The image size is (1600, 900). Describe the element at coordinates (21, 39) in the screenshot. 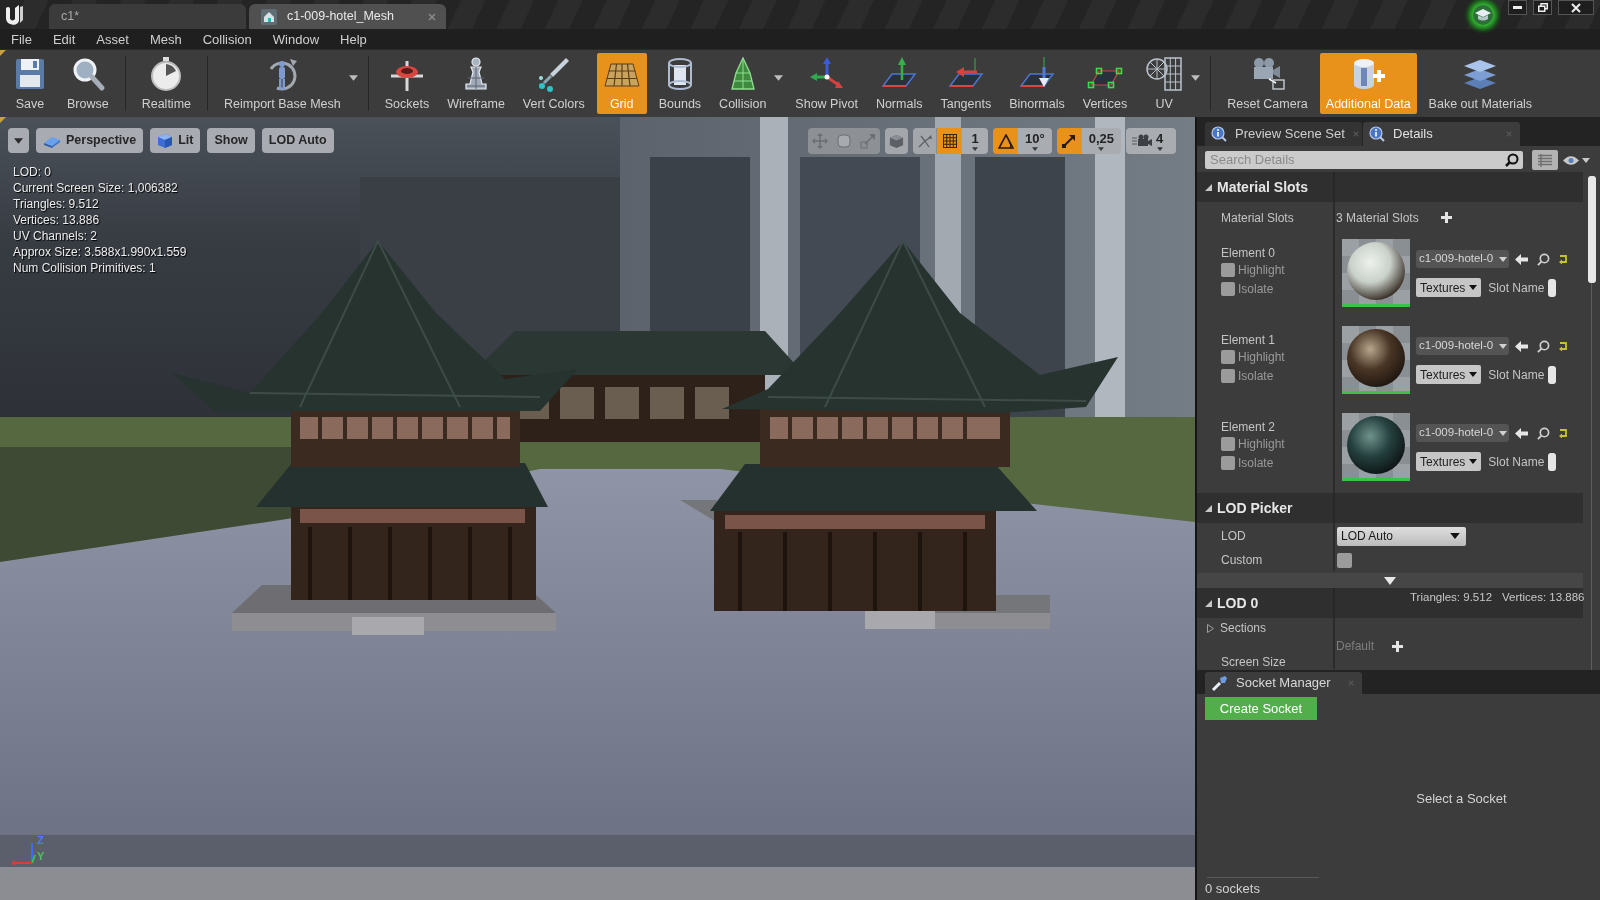

I see `menu-item: File` at that location.